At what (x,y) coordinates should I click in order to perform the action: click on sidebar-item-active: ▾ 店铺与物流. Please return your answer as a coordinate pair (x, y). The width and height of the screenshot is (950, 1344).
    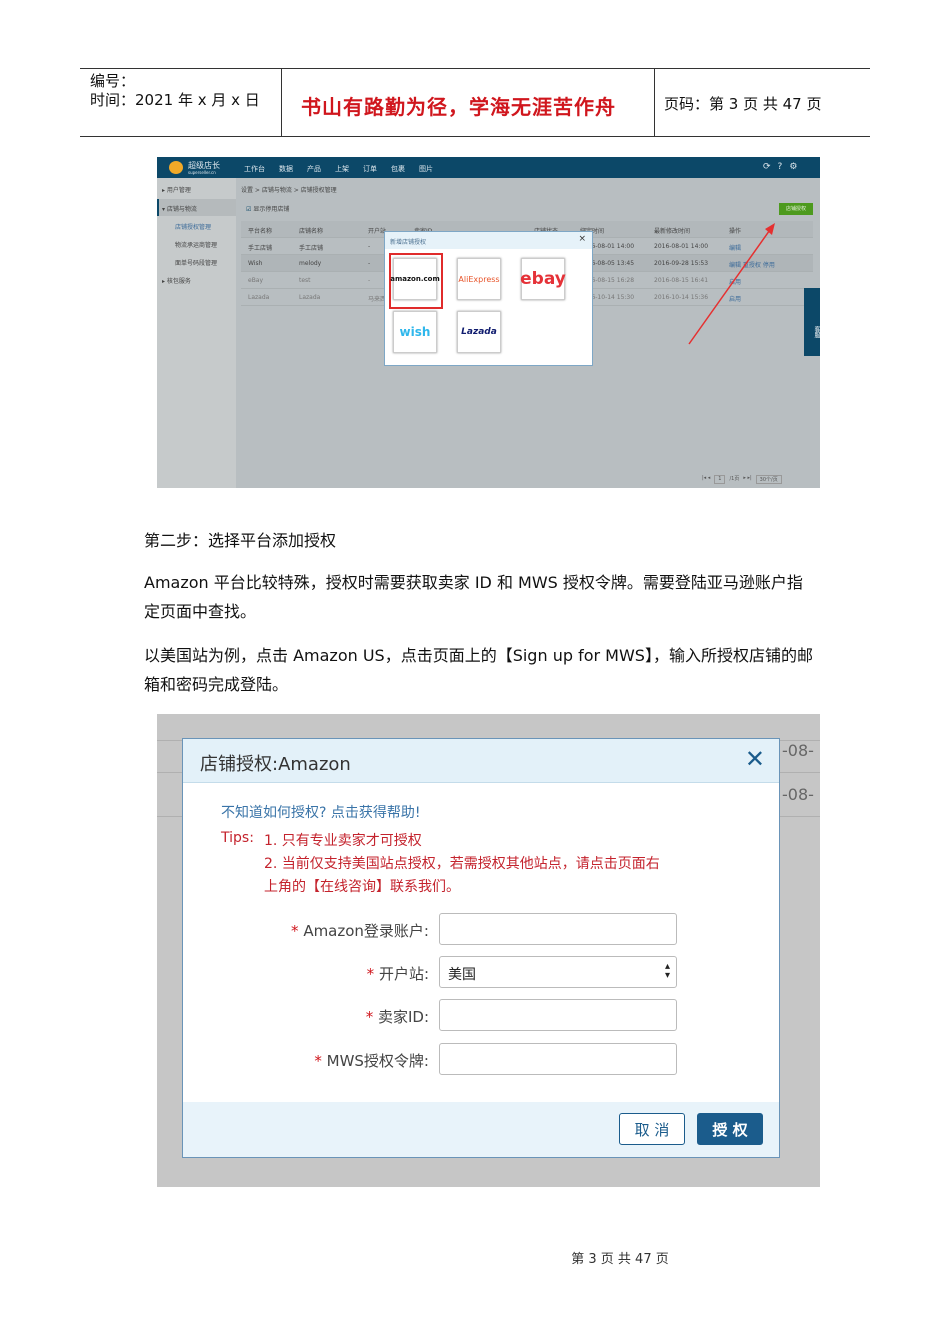
    Looking at the image, I should click on (196, 207).